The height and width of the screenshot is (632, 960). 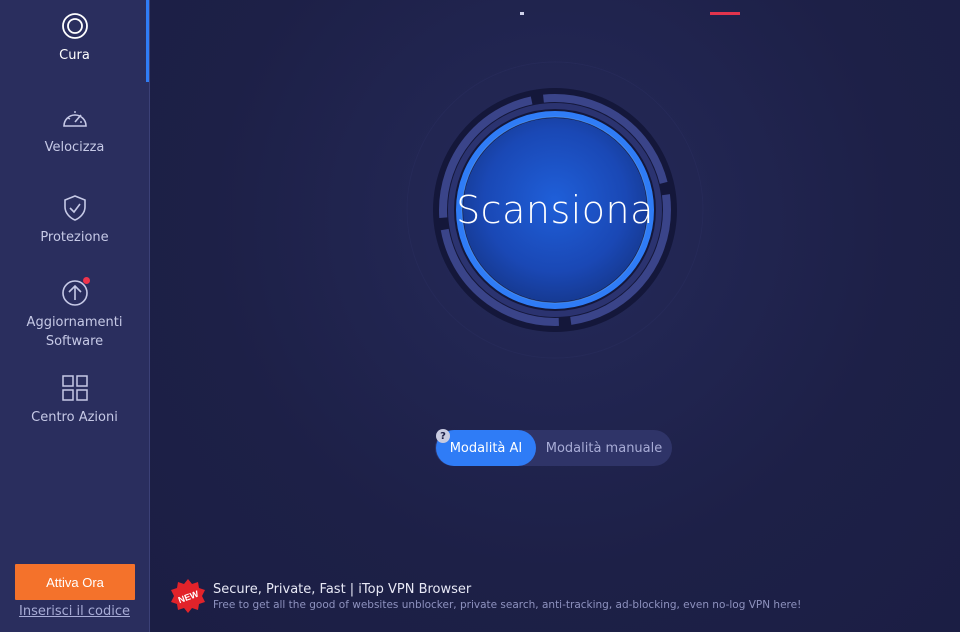 I want to click on sidebar-item-aggiornamenti: Aggiornamenti Software, so click(x=74, y=314).